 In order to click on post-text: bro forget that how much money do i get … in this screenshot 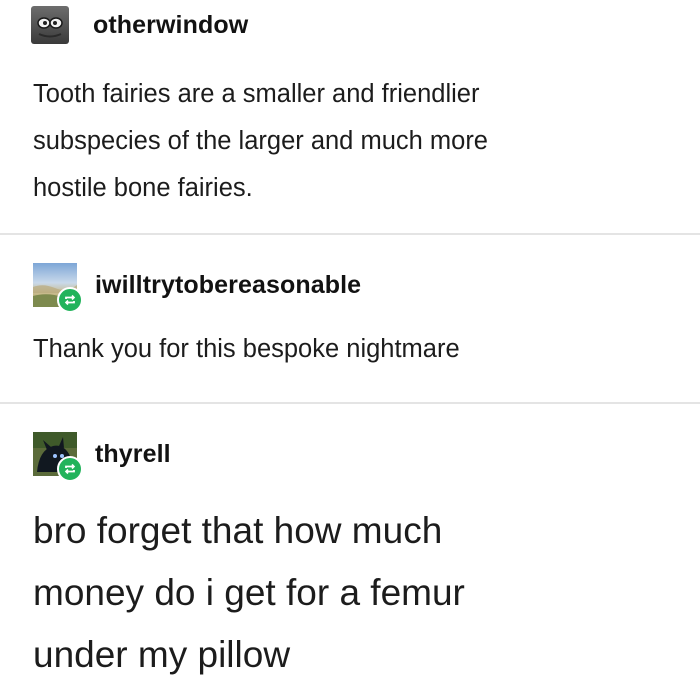, I will do `click(249, 592)`.